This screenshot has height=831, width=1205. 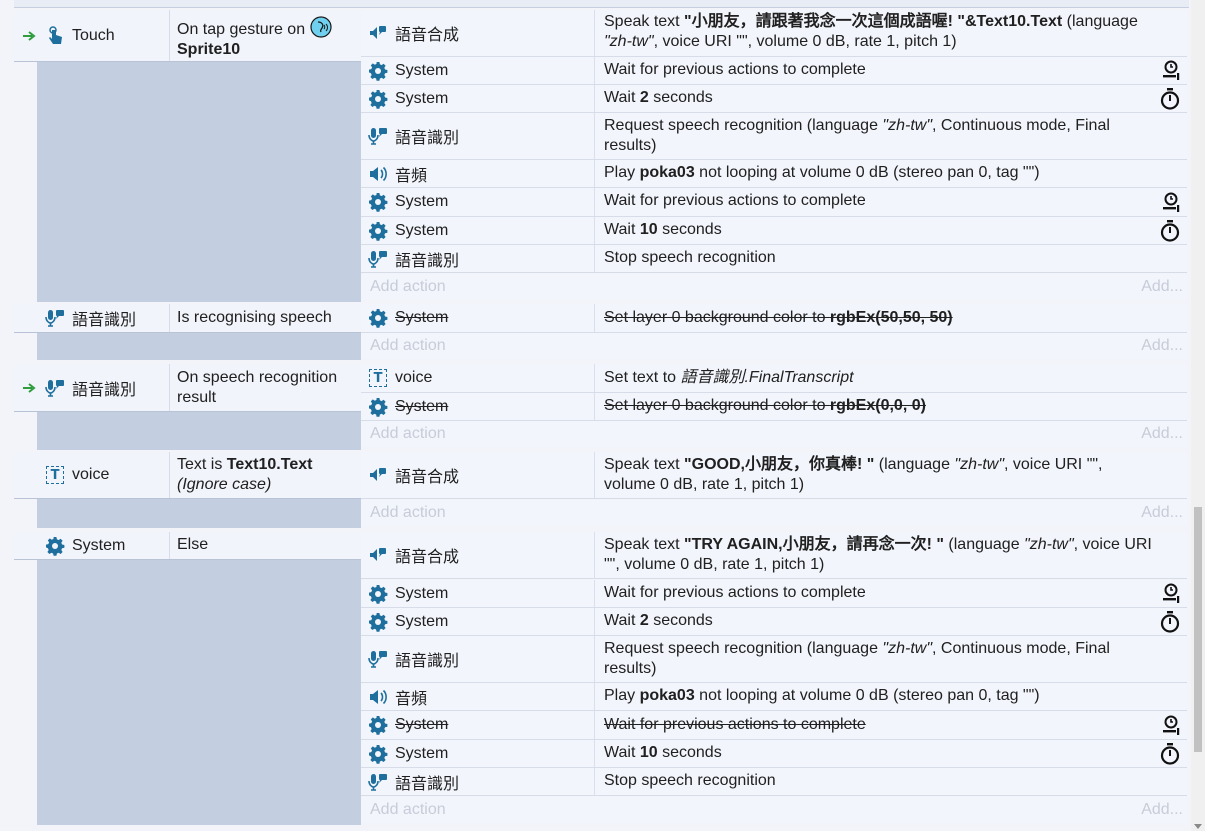 I want to click on action-text-part: Request speech recognition (language, so click(x=743, y=648).